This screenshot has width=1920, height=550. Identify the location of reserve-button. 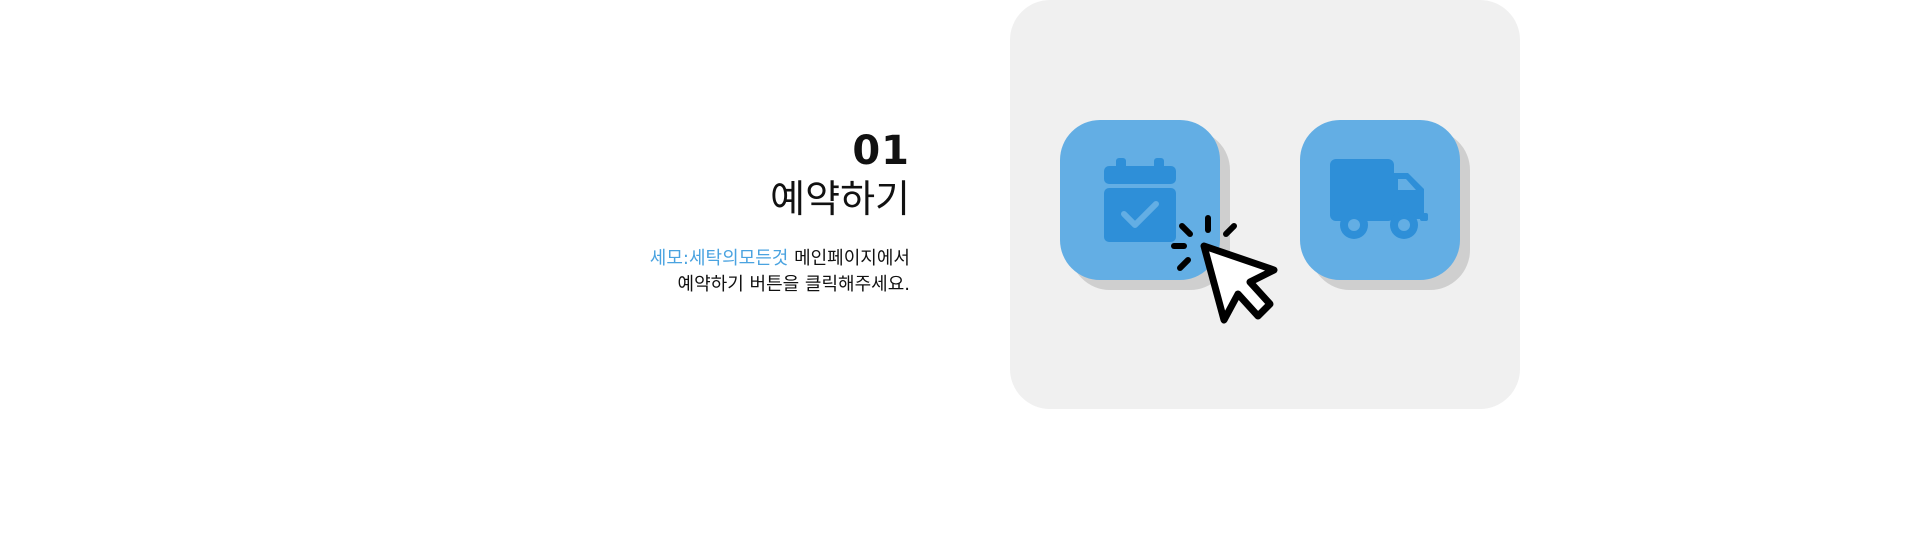
(1140, 200).